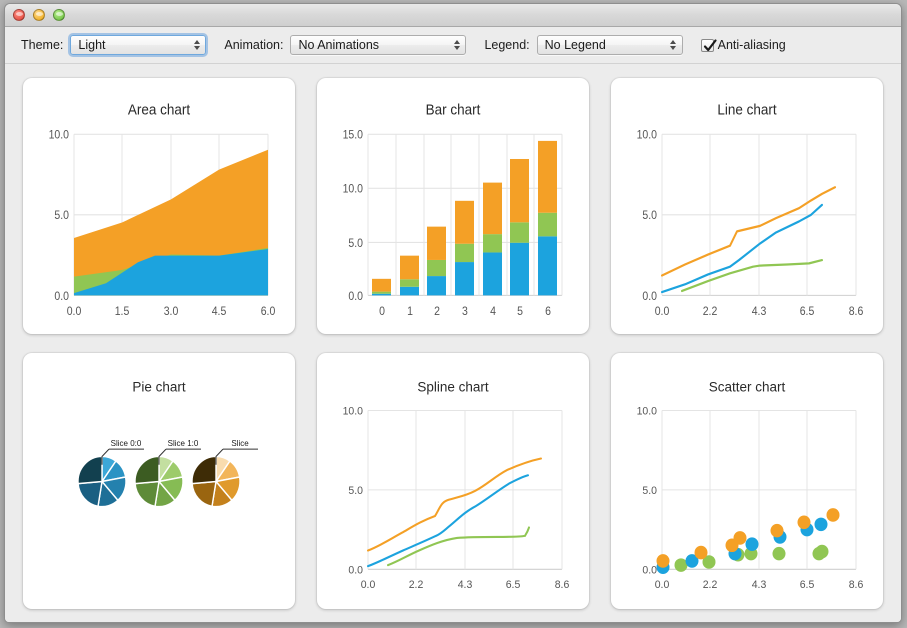  I want to click on spline-series-green, so click(458, 546).